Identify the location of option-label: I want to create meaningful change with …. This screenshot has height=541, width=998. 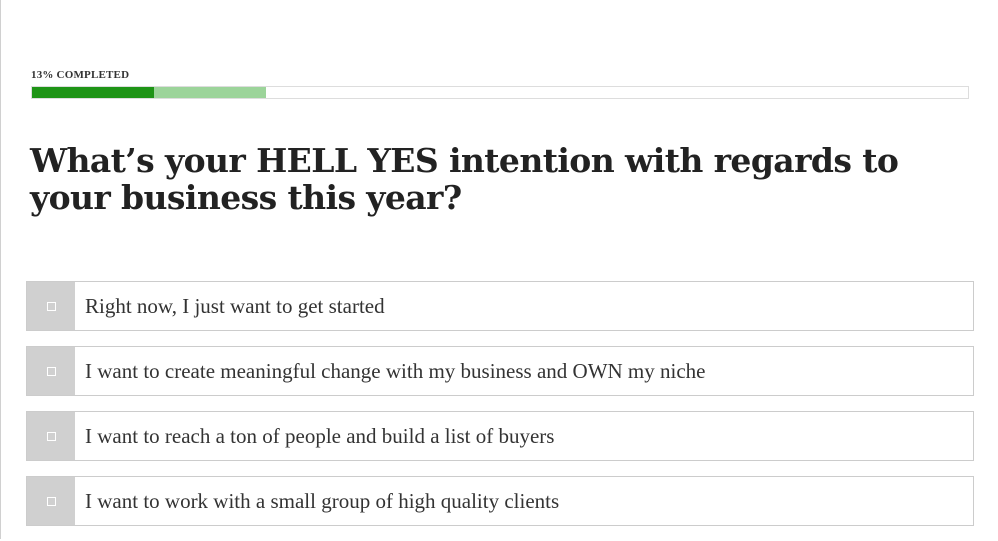
(395, 370).